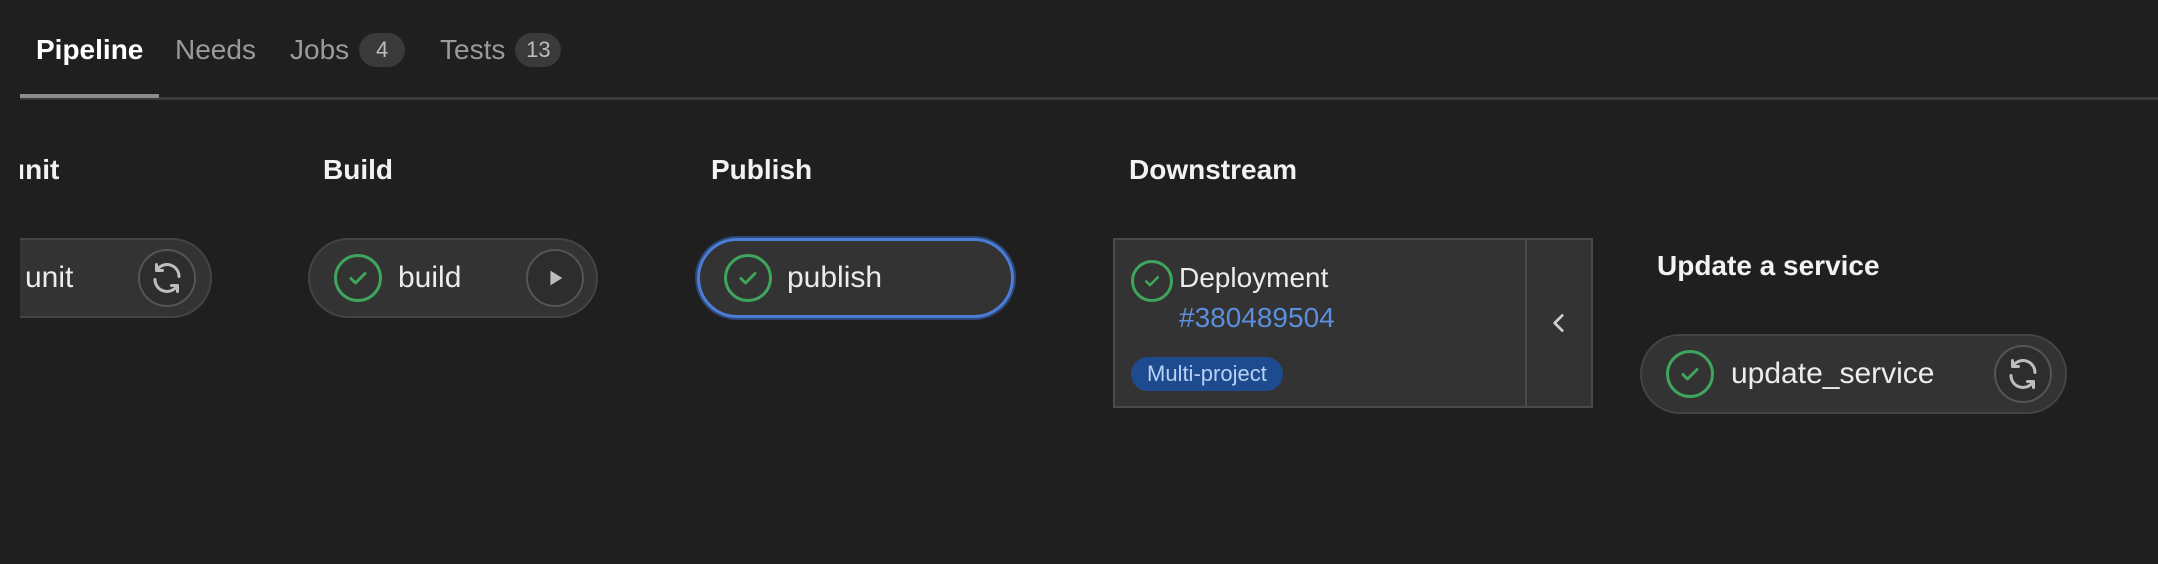 This screenshot has width=2158, height=564. I want to click on tab-jobs: Jobs 4, so click(348, 50).